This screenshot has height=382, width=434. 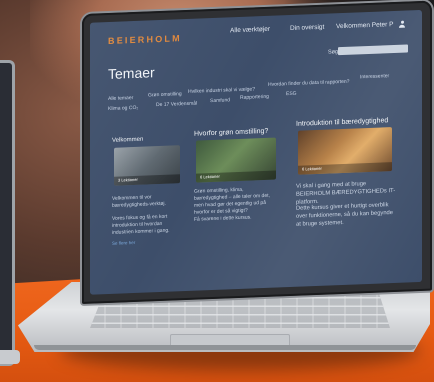 What do you see at coordinates (373, 50) in the screenshot?
I see `search-input` at bounding box center [373, 50].